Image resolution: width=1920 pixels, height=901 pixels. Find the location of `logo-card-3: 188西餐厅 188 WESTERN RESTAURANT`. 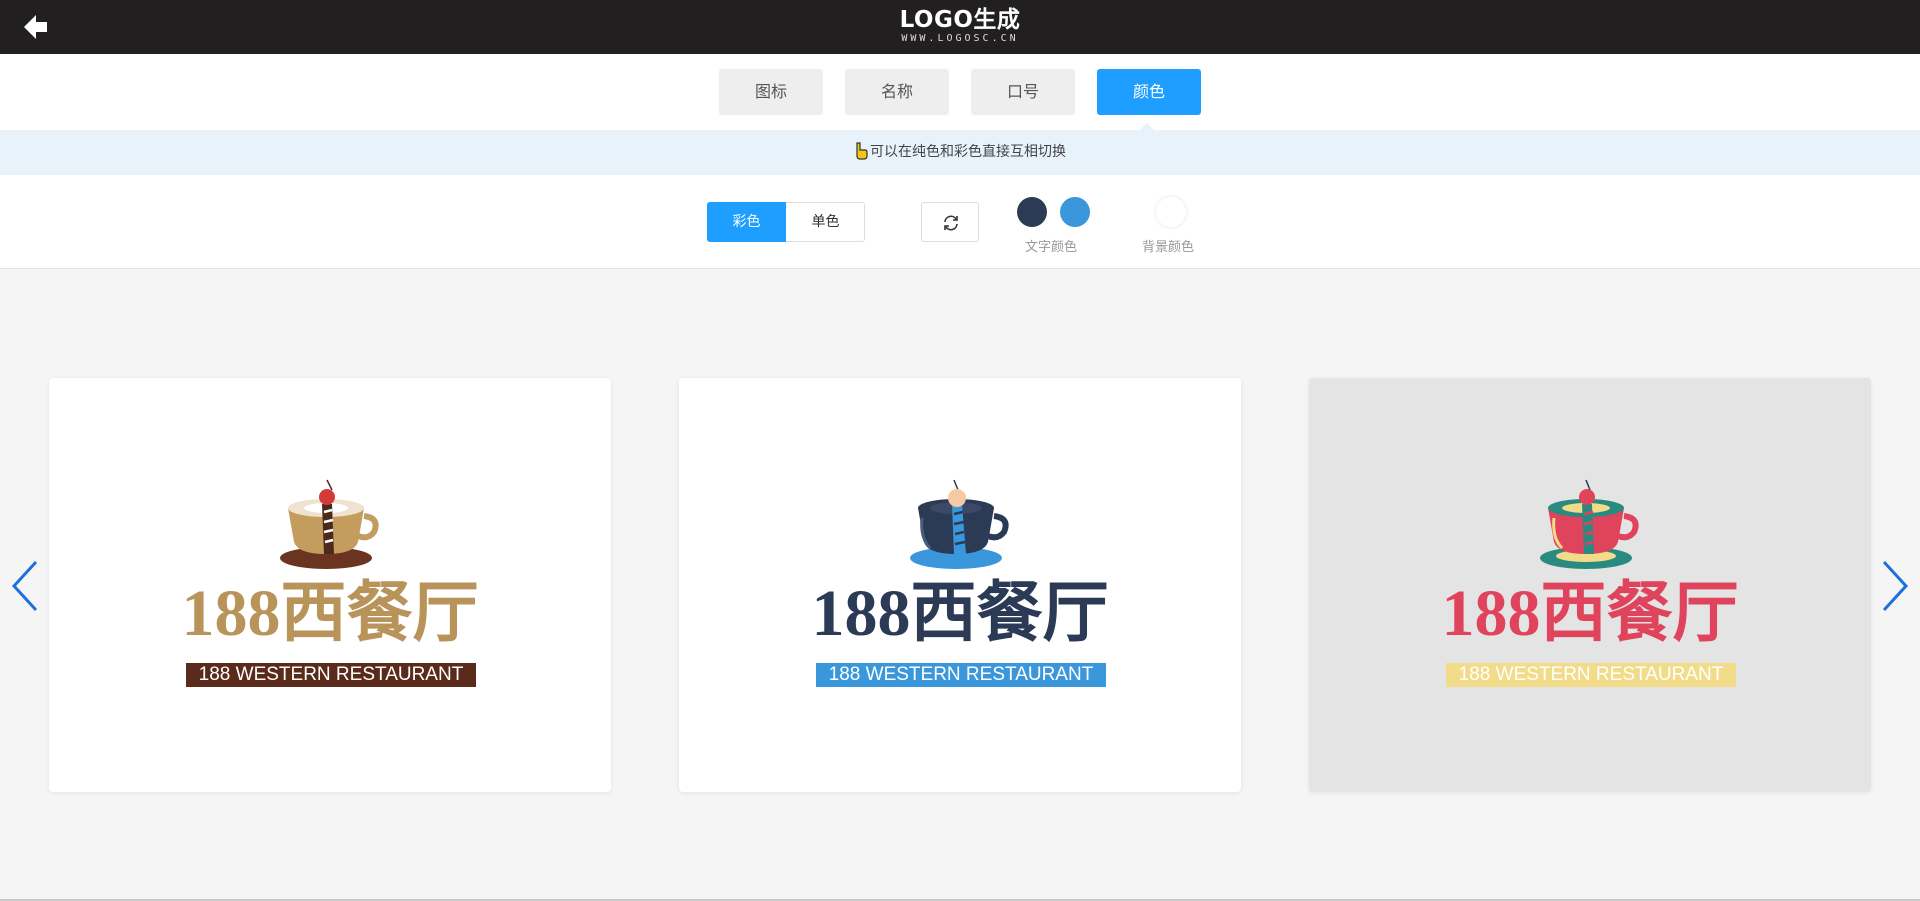

logo-card-3: 188西餐厅 188 WESTERN RESTAURANT is located at coordinates (1590, 585).